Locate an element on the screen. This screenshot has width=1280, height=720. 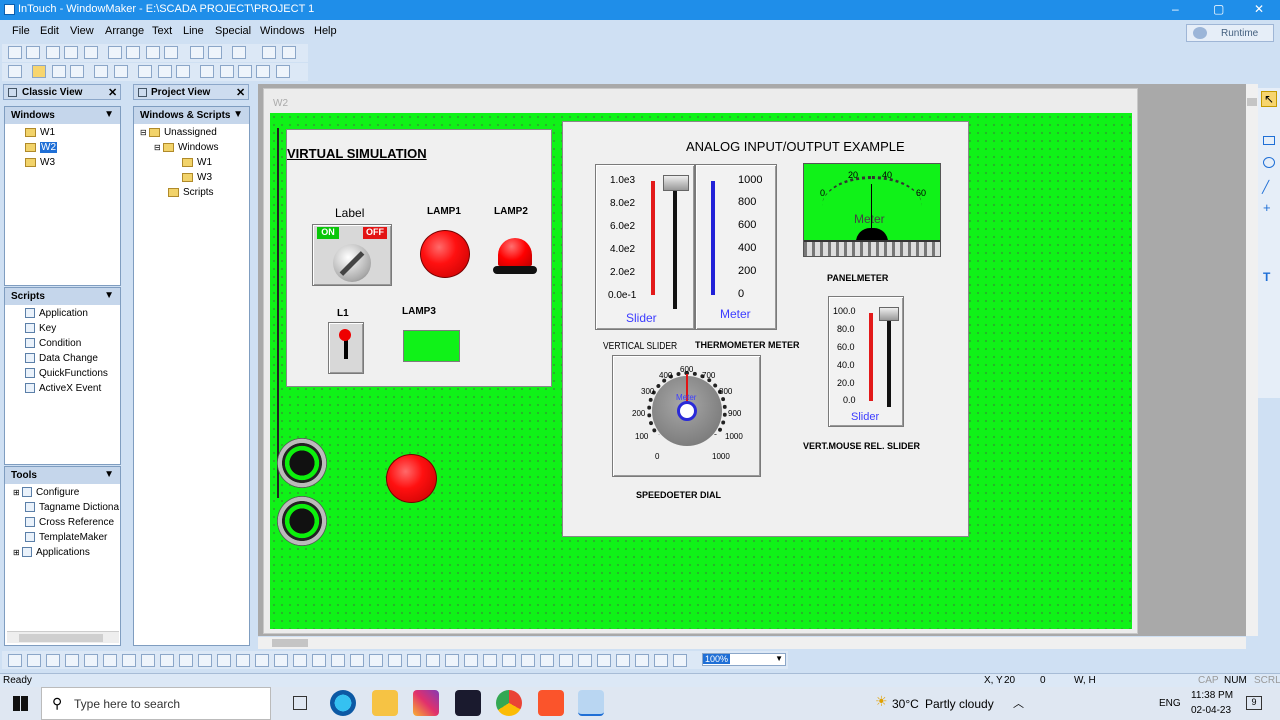
tools-header: Tools ▼ is located at coordinates (62, 475).